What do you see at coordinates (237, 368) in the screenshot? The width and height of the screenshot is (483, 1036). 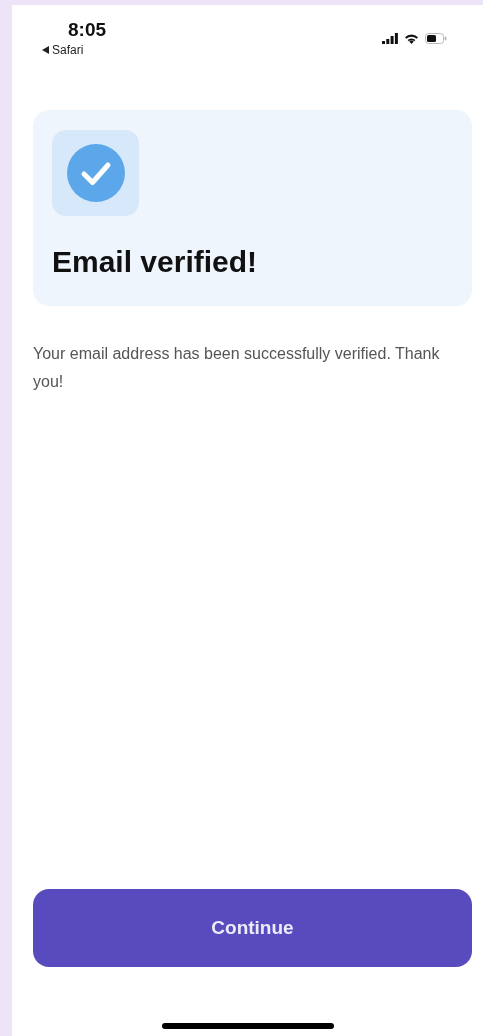 I see `confirmation-message: Your email address has been successfully verified. Thank you!` at bounding box center [237, 368].